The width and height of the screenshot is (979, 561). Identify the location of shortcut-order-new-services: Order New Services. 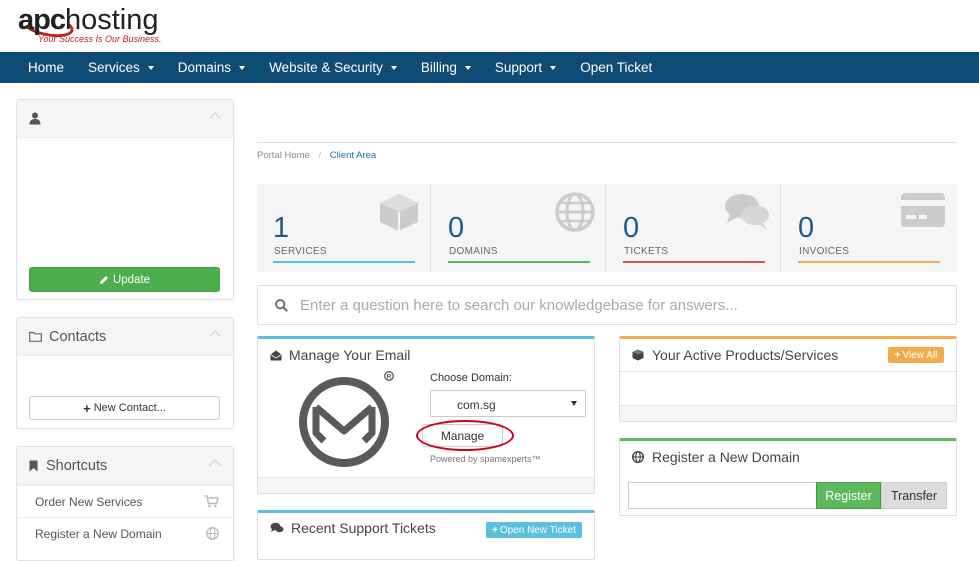
(125, 501).